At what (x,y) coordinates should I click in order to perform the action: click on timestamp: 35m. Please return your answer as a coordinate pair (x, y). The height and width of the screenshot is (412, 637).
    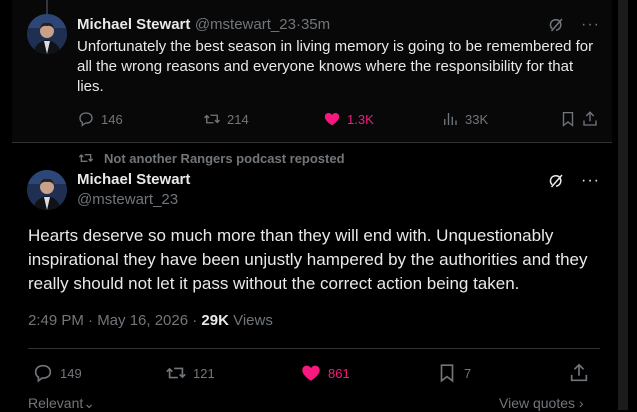
    Looking at the image, I should click on (315, 24).